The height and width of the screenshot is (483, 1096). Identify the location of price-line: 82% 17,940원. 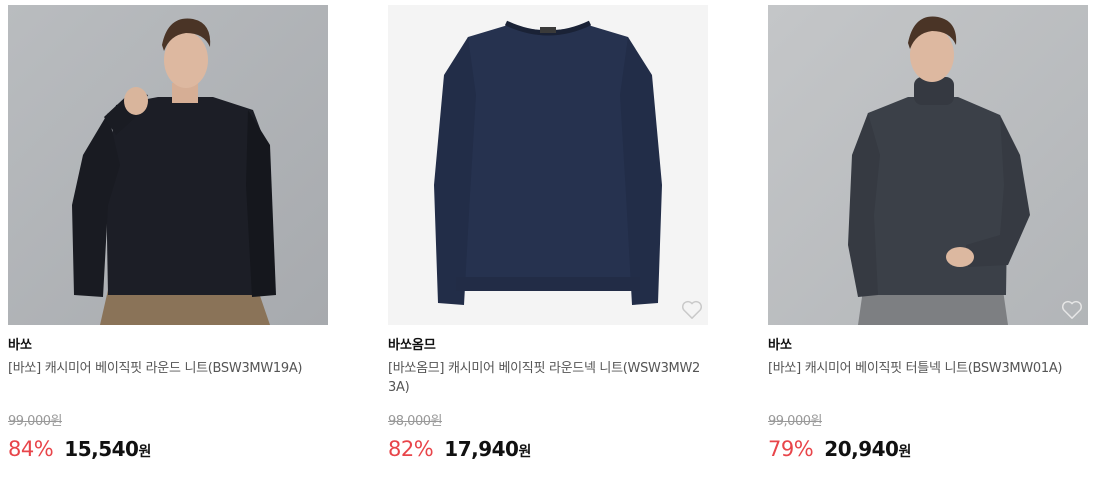
(548, 449).